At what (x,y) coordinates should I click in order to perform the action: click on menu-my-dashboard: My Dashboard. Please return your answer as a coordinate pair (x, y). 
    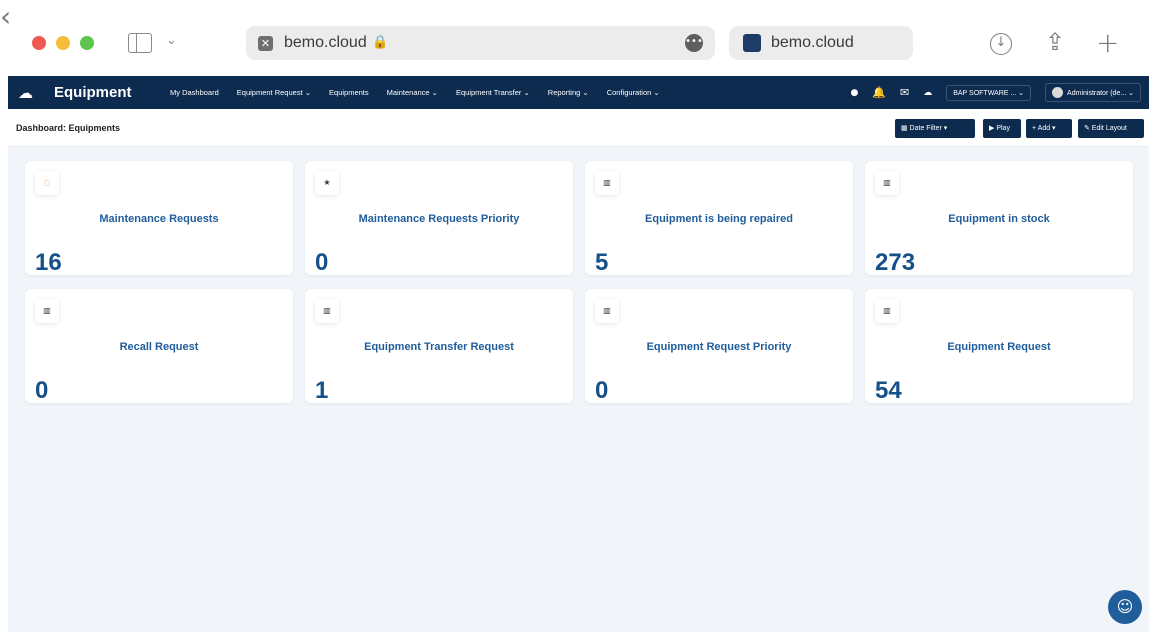
    Looking at the image, I should click on (194, 92).